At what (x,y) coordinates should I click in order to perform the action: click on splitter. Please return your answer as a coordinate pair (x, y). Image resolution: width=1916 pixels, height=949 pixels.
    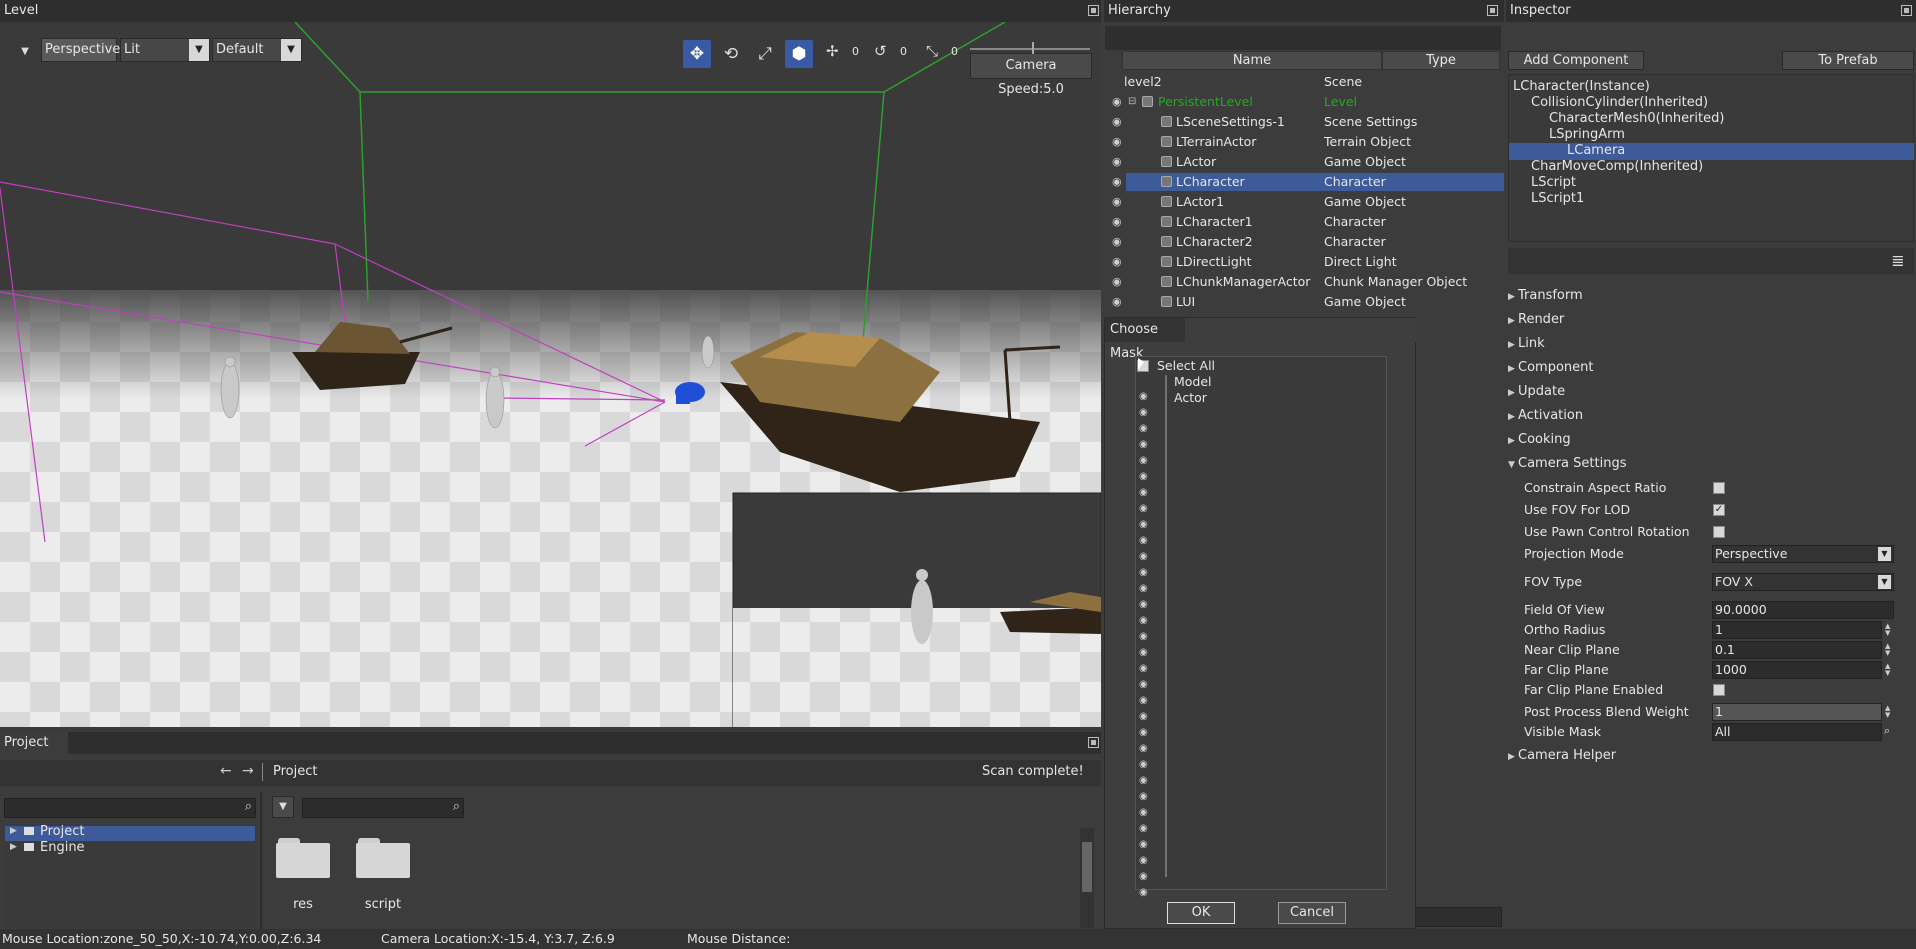
    Looking at the image, I should click on (261, 860).